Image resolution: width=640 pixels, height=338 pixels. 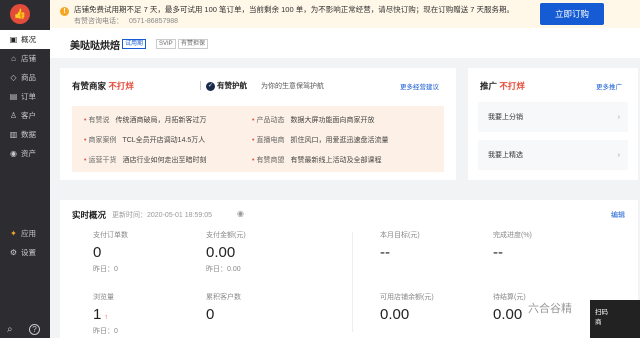 I want to click on feature-item: • 运营干货 酒店行业如何走出至暗时刻, so click(x=145, y=160).